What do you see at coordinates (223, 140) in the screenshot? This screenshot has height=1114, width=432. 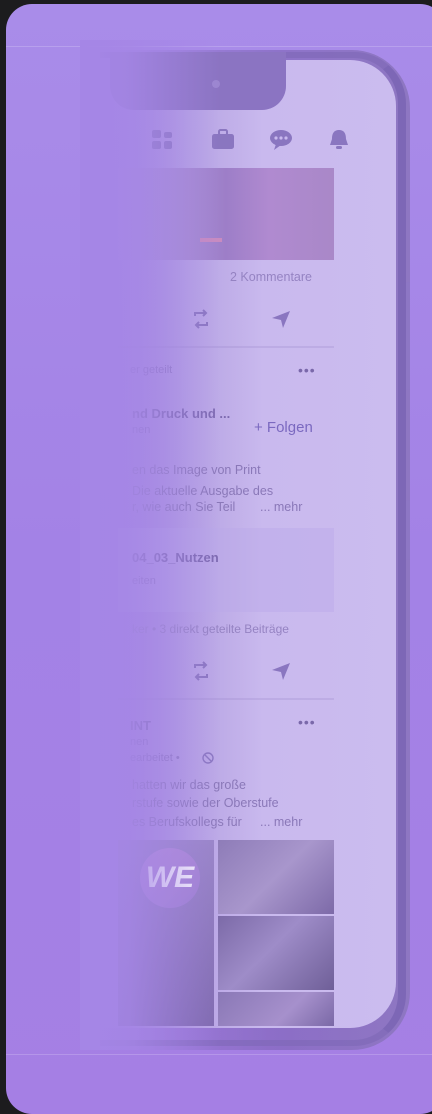 I see `briefcase-icon` at bounding box center [223, 140].